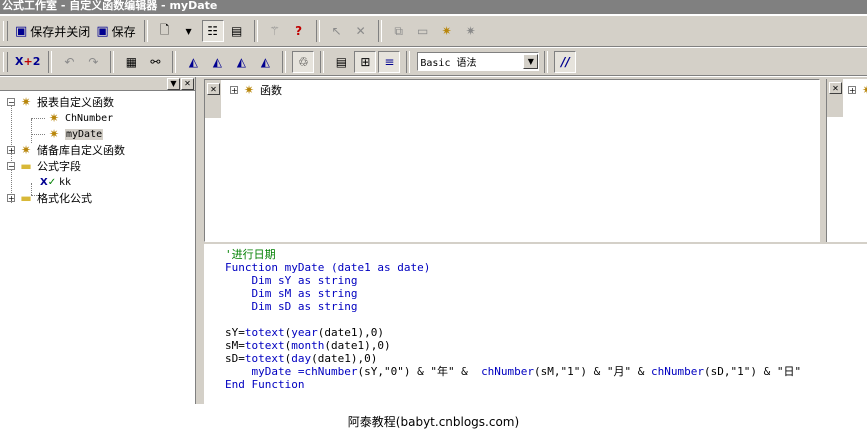  I want to click on tree-item-repository-functions: + ✷ 储备库自定义函数, so click(97, 150).